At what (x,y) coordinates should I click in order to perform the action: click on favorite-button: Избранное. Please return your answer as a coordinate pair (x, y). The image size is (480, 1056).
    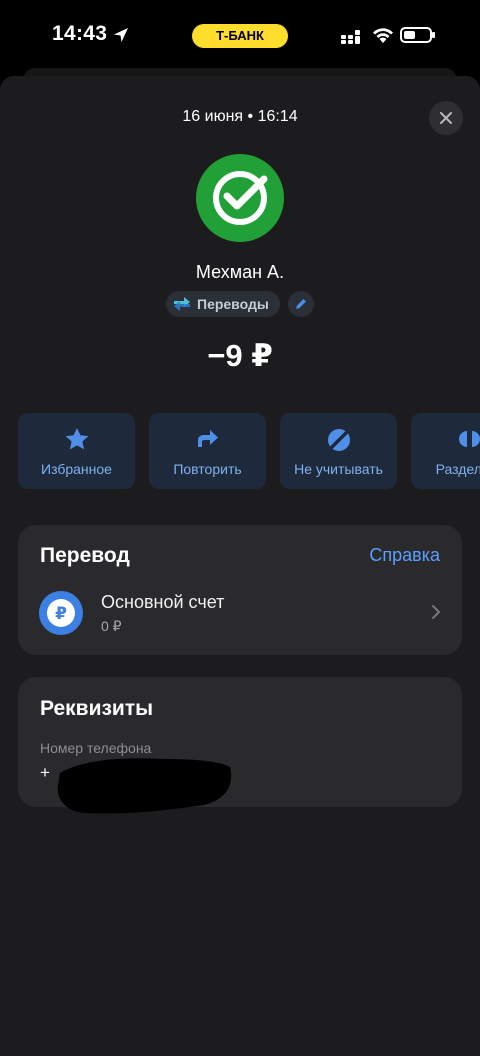
    Looking at the image, I should click on (76, 451).